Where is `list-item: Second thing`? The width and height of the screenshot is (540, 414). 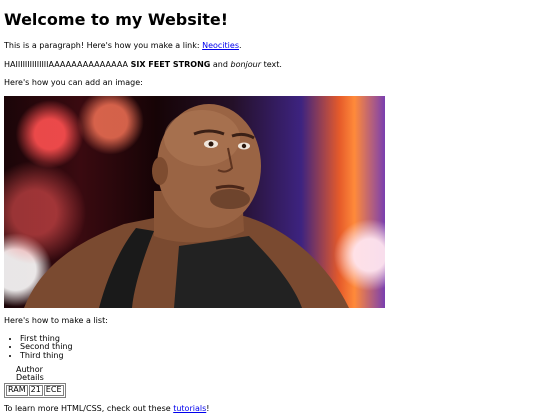
list-item: Second thing is located at coordinates (278, 346).